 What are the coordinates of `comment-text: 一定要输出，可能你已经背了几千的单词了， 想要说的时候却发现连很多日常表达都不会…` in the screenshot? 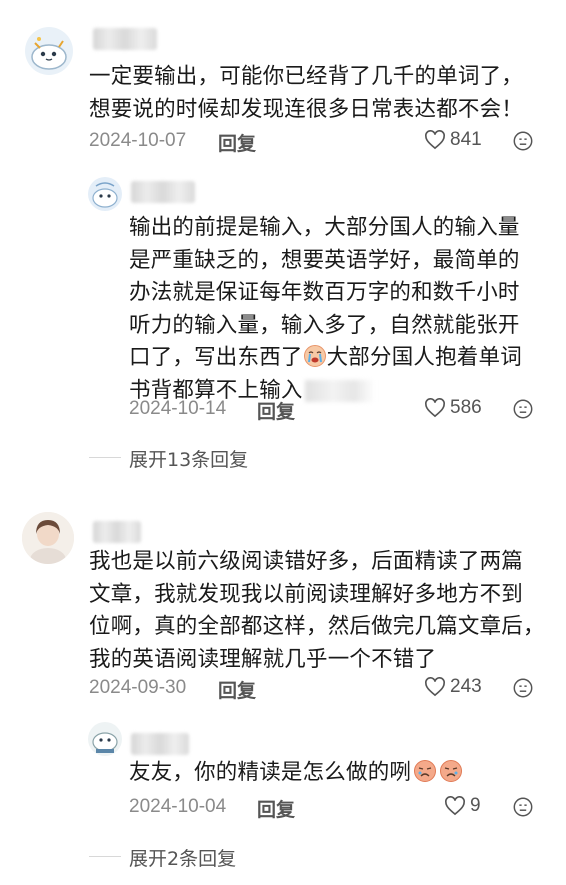 It's located at (306, 93).